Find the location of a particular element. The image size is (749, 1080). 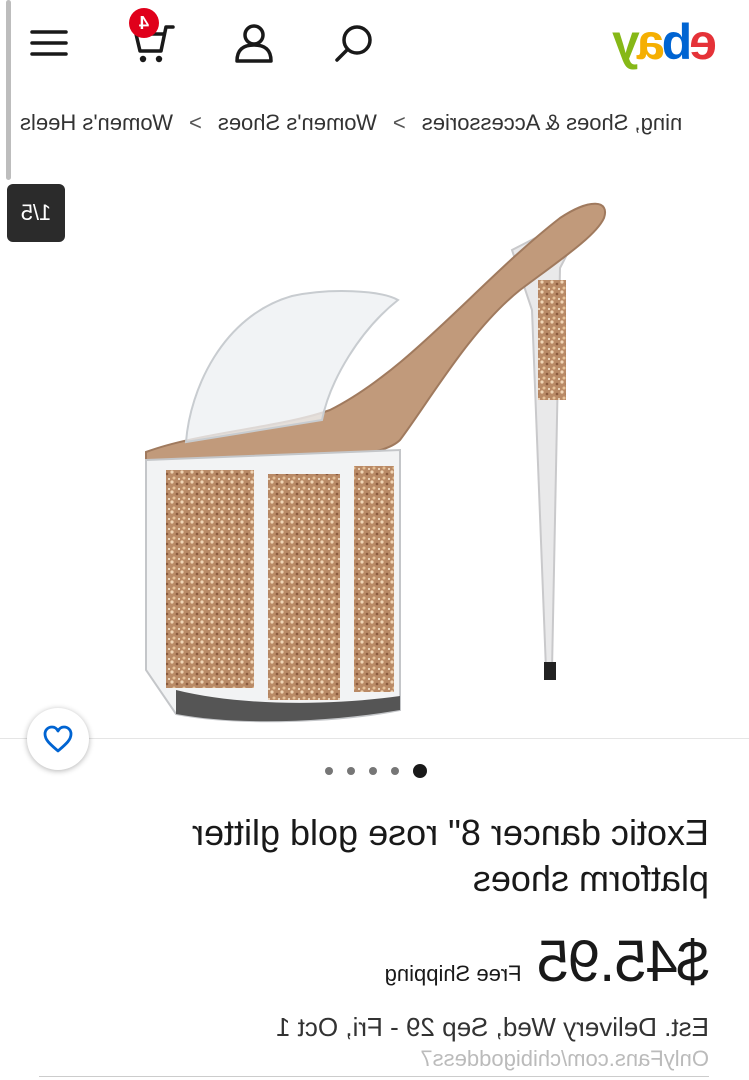

breadcrumb-item-clothing: ning, Shoes & Accessories is located at coordinates (552, 123).